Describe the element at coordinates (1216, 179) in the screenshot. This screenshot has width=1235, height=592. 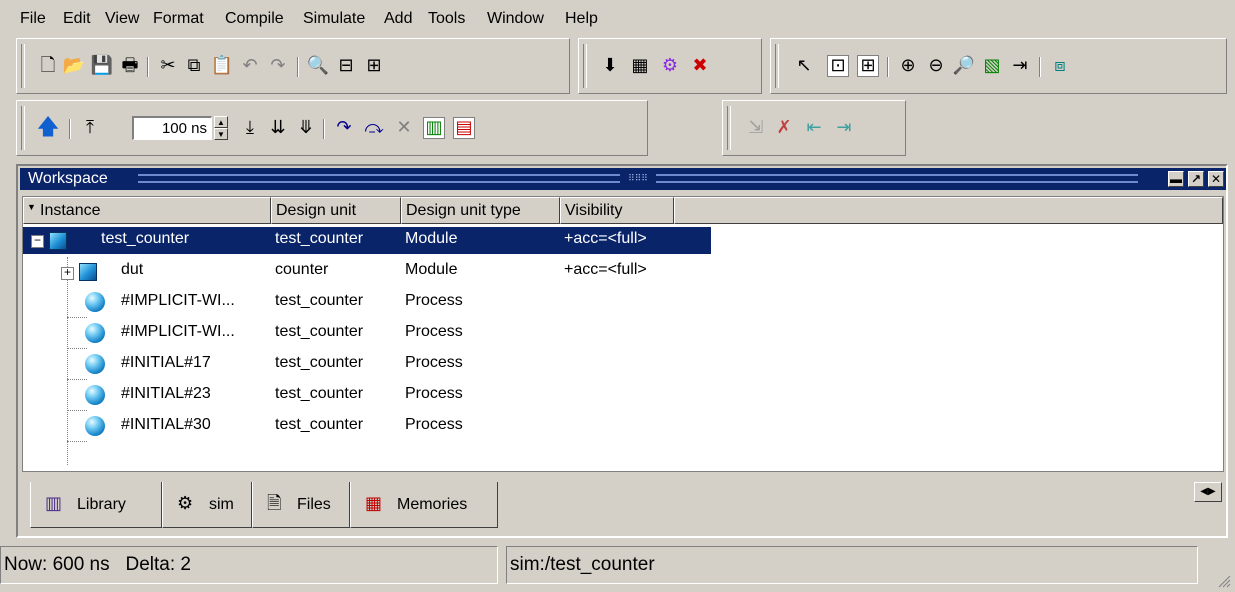
I see `close-icon: ✕` at that location.